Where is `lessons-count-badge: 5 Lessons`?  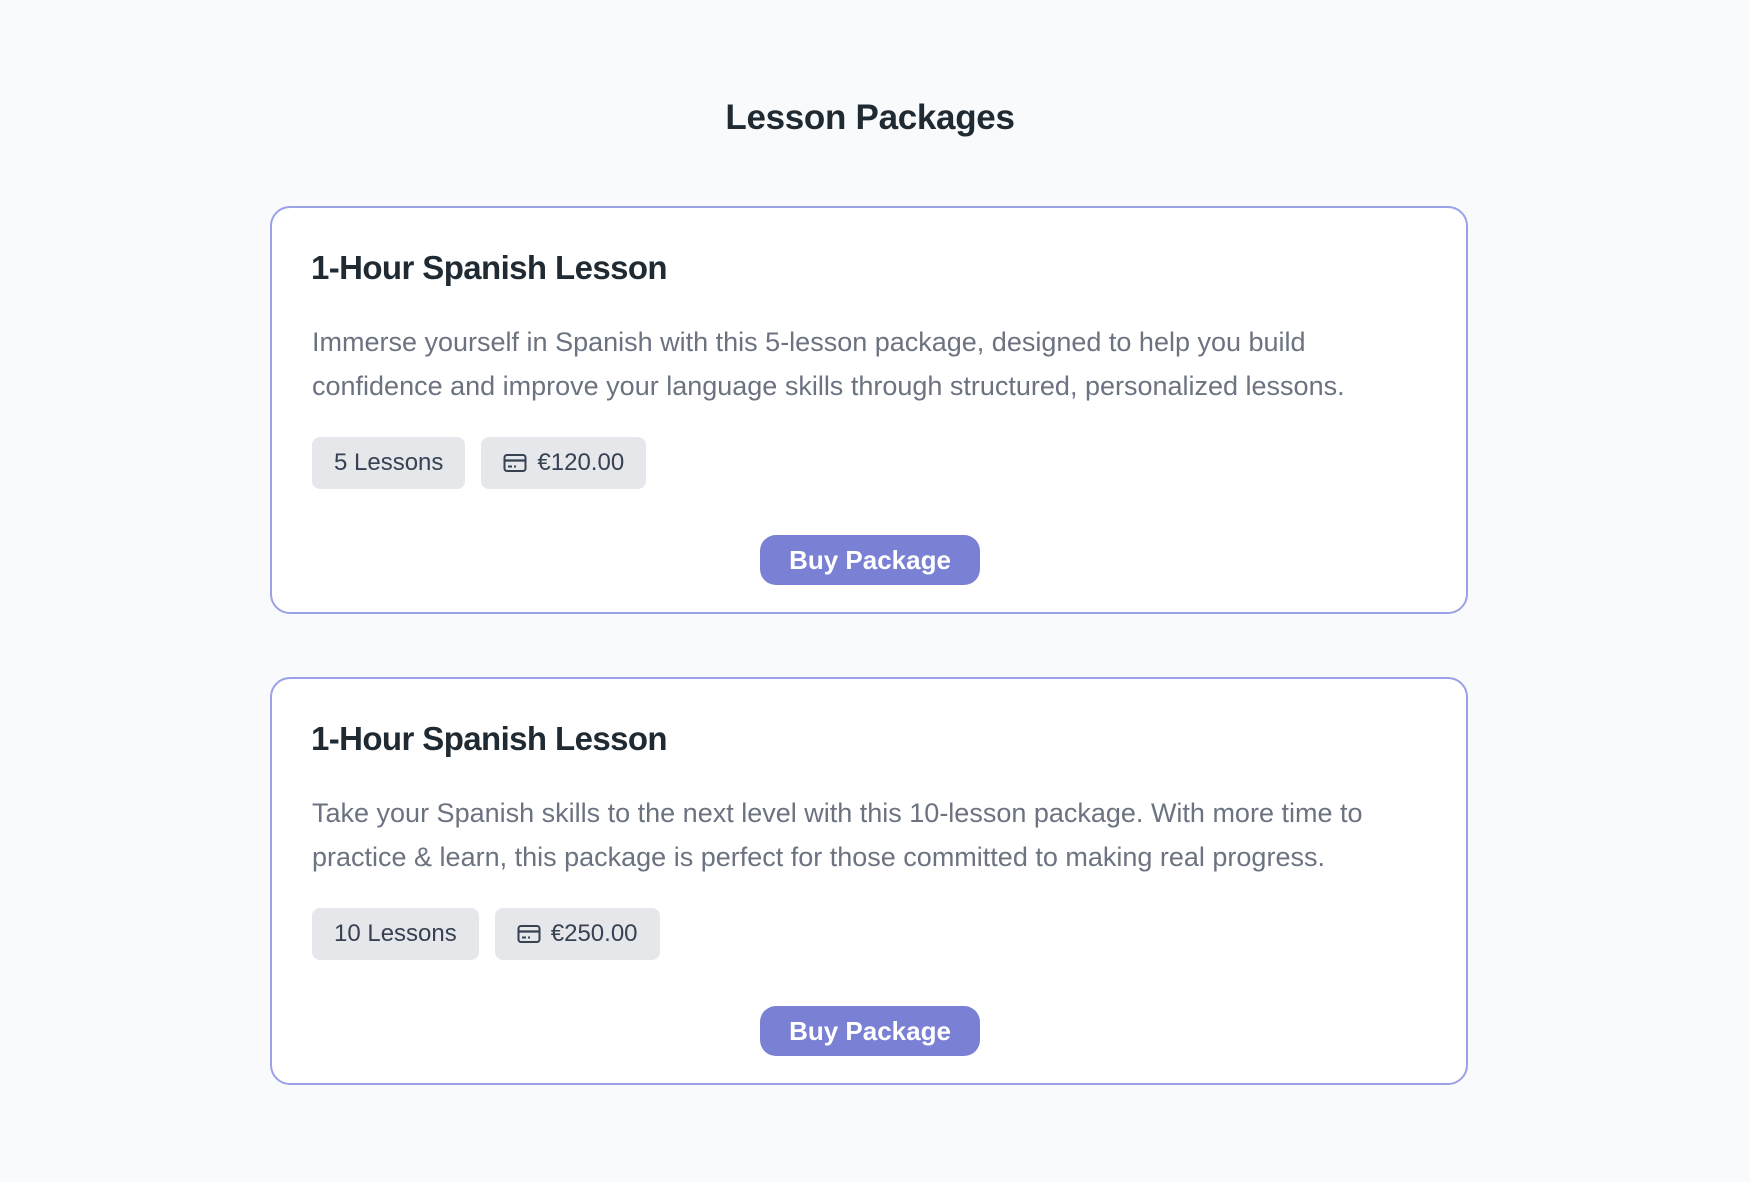 lessons-count-badge: 5 Lessons is located at coordinates (389, 463).